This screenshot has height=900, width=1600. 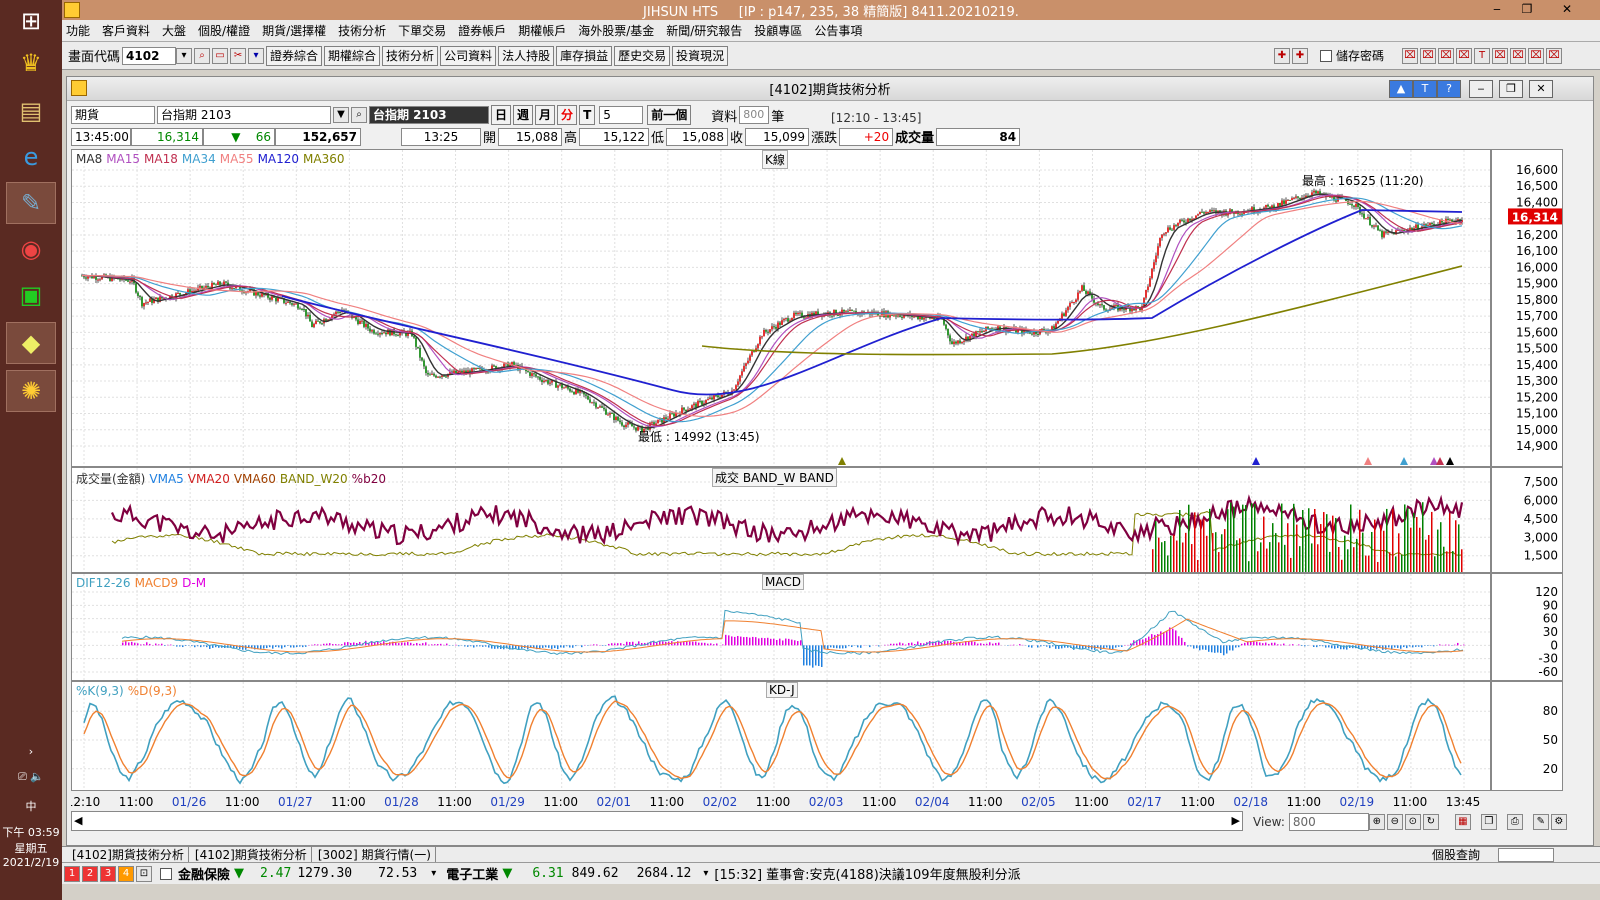 I want to click on interval-select: 5, so click(x=621, y=115).